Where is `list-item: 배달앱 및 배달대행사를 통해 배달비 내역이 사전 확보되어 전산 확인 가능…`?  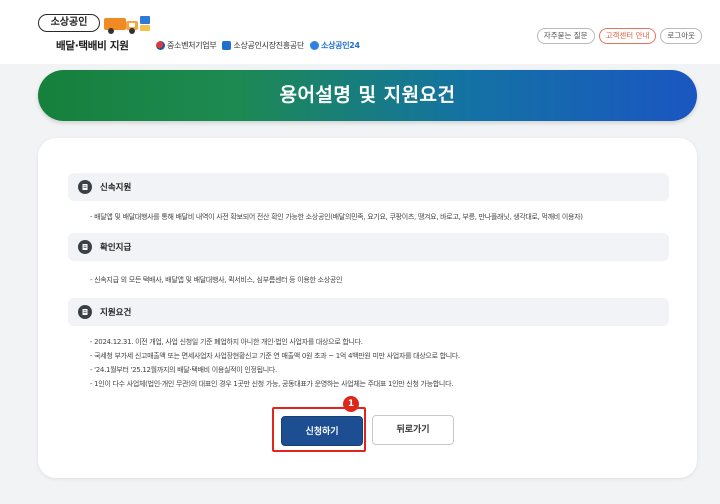
list-item: 배달앱 및 배달대행사를 통해 배달비 내역이 사전 확보되어 전산 확인 가능… is located at coordinates (390, 217).